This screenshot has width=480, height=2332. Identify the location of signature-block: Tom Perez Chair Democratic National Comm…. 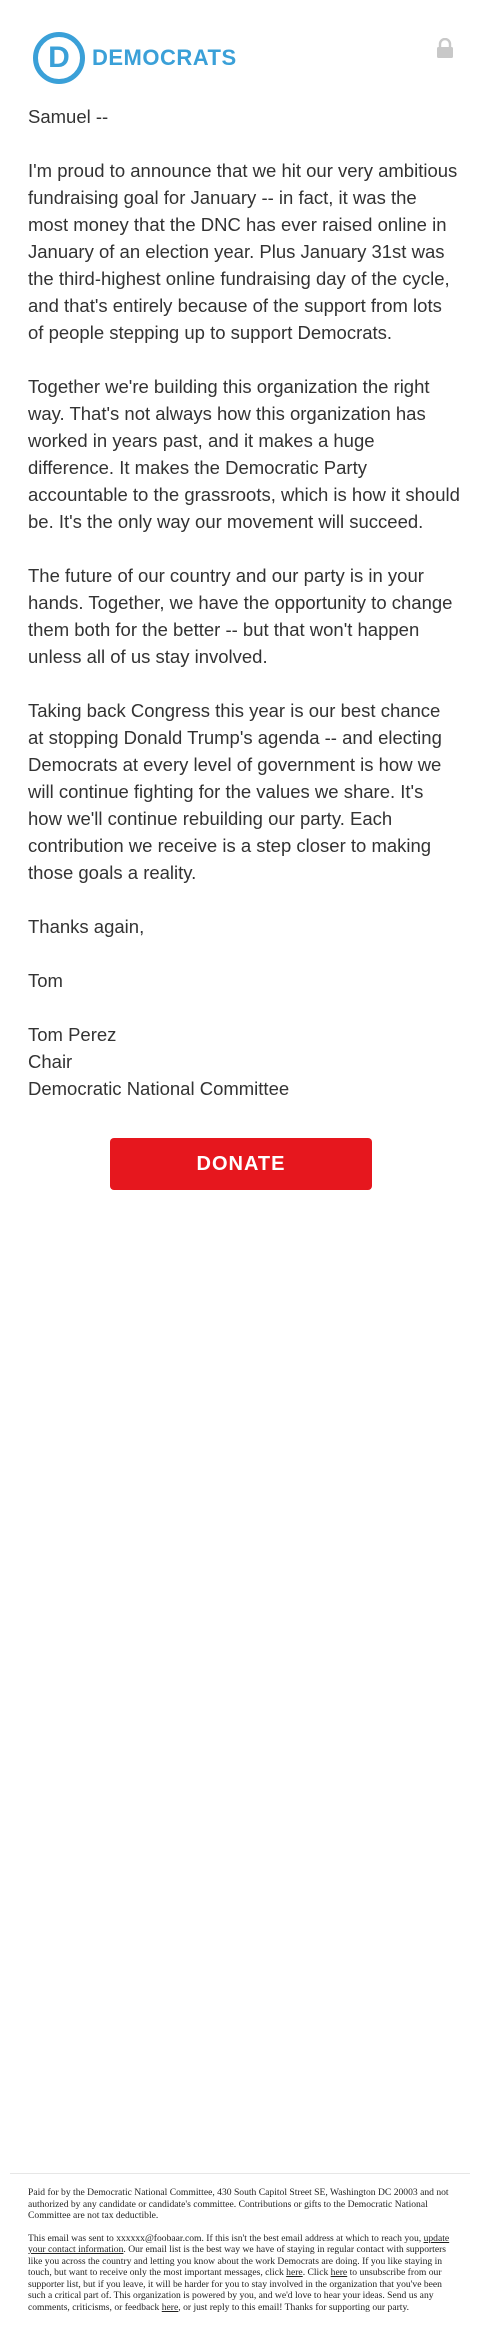
(244, 1061).